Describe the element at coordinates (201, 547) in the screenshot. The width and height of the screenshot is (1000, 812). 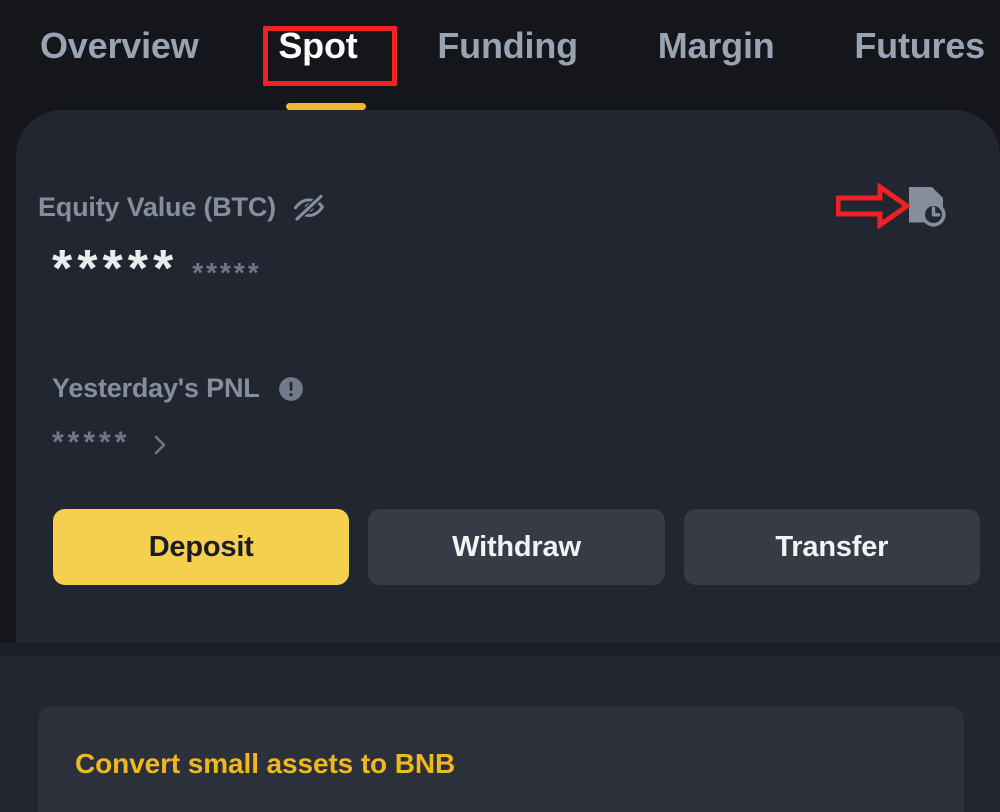
I see `deposit-button: Deposit` at that location.